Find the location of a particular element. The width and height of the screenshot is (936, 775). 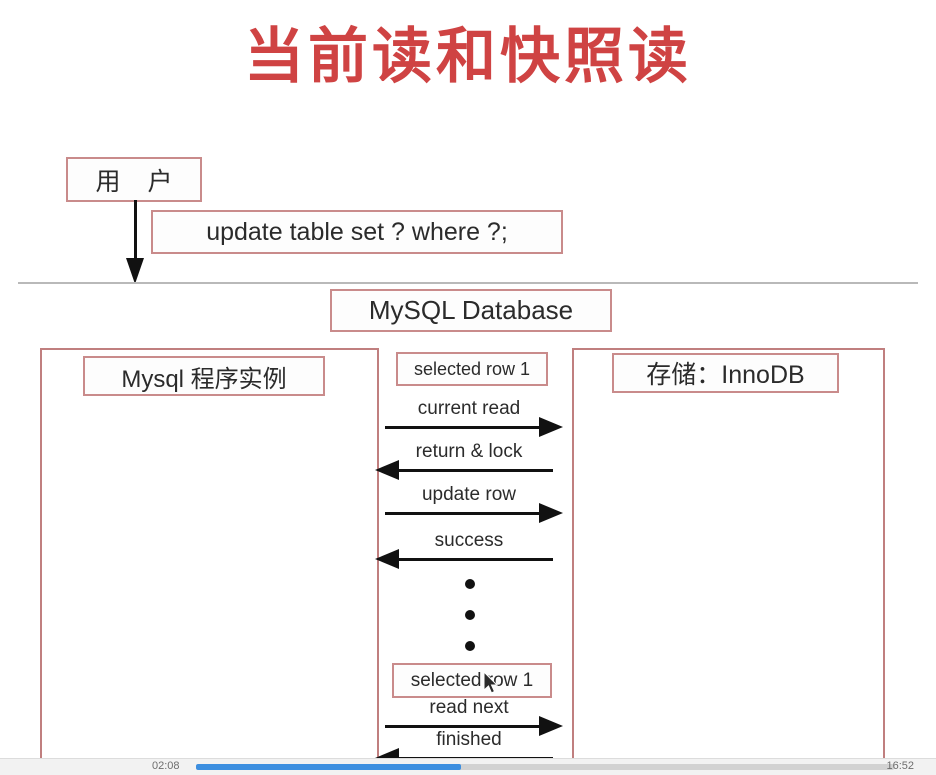

user-arrow-head-icon is located at coordinates (135, 271).